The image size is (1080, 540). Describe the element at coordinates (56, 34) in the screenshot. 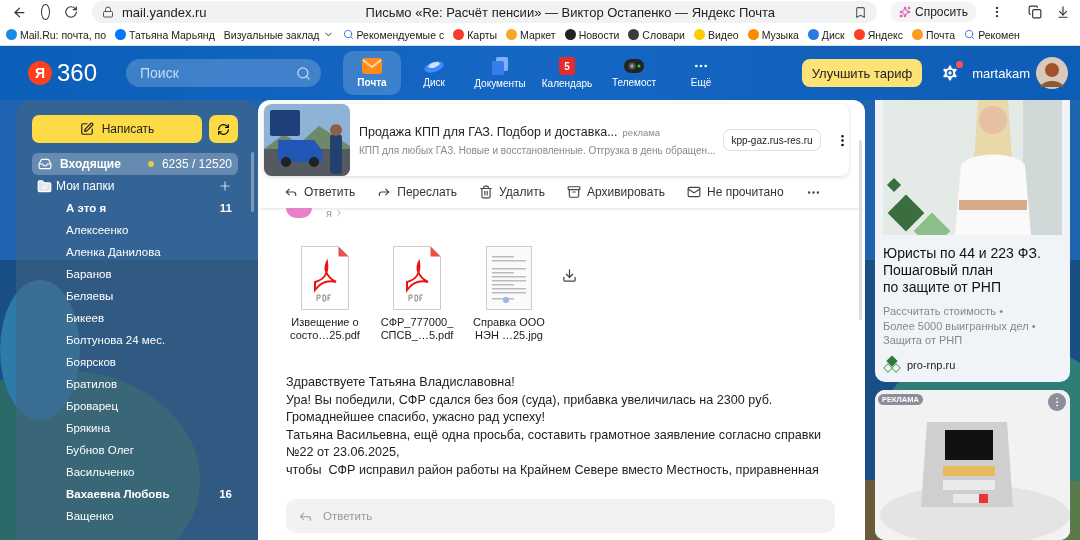

I see `bookmark: Mail.Ru: почта, по` at that location.